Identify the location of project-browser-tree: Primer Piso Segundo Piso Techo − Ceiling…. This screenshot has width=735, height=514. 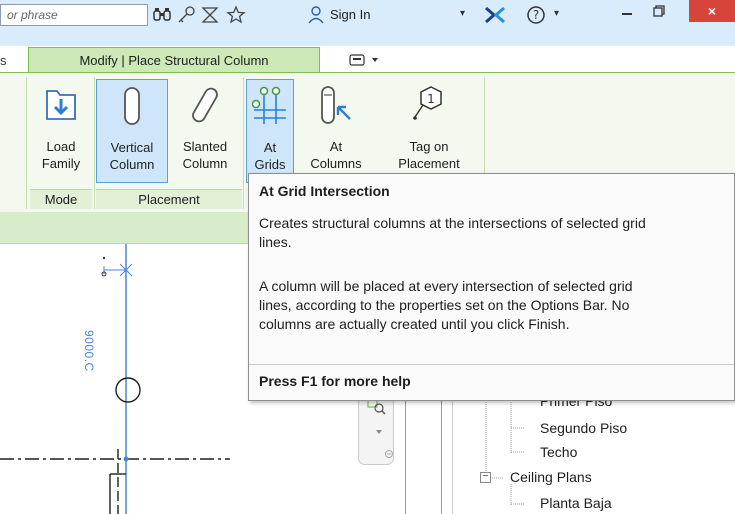
(595, 451).